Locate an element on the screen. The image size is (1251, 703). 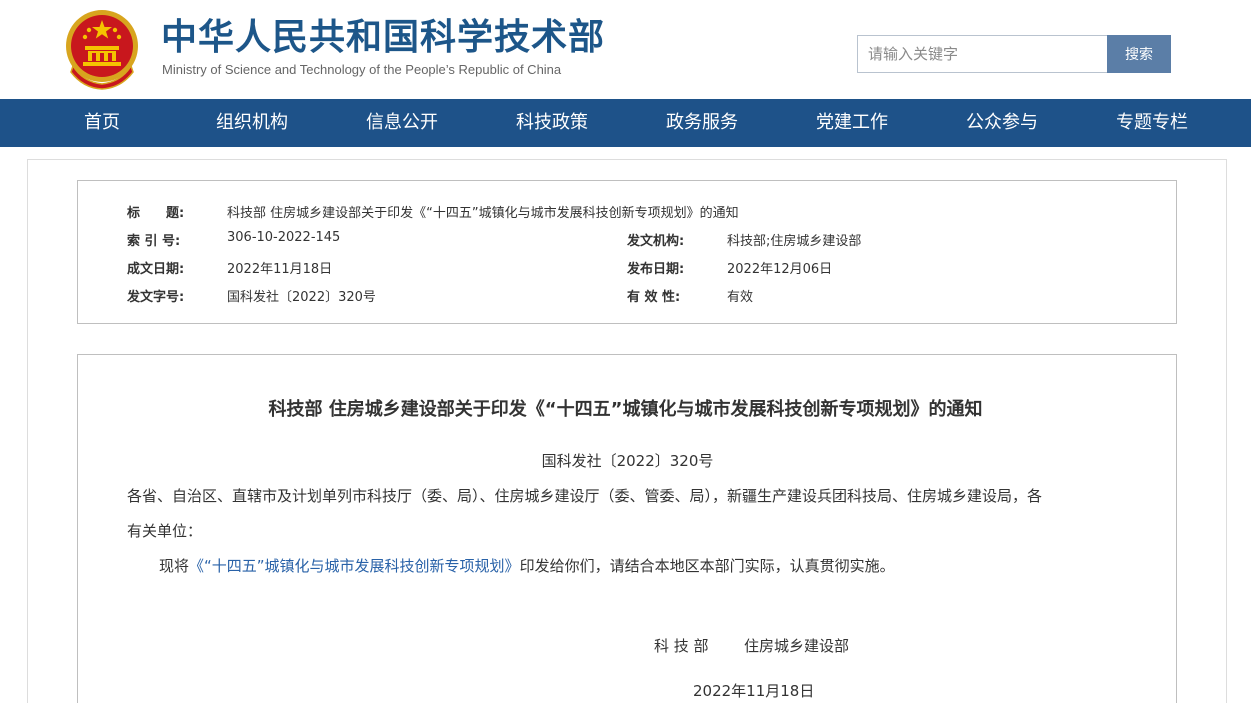
meta-index-label: 索 引 号: is located at coordinates (154, 241).